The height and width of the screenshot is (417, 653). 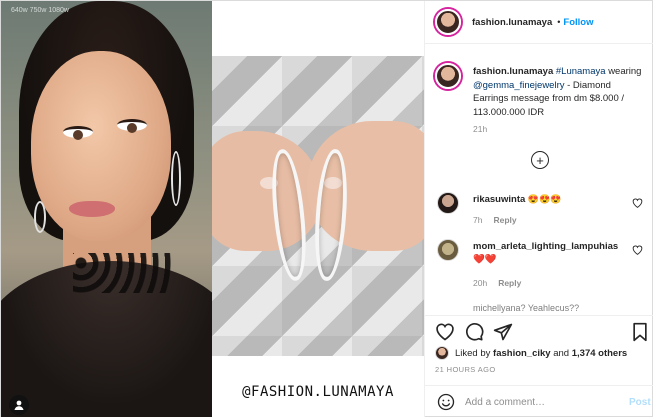 What do you see at coordinates (499, 199) in the screenshot?
I see `comment-username: rikasuwinta` at bounding box center [499, 199].